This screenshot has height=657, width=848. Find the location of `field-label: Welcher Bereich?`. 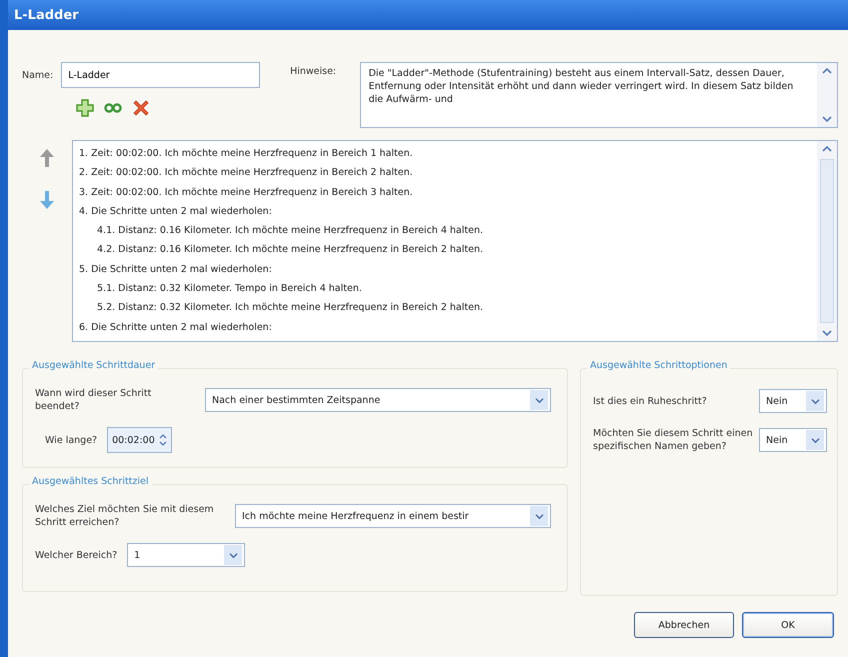

field-label: Welcher Bereich? is located at coordinates (76, 555).